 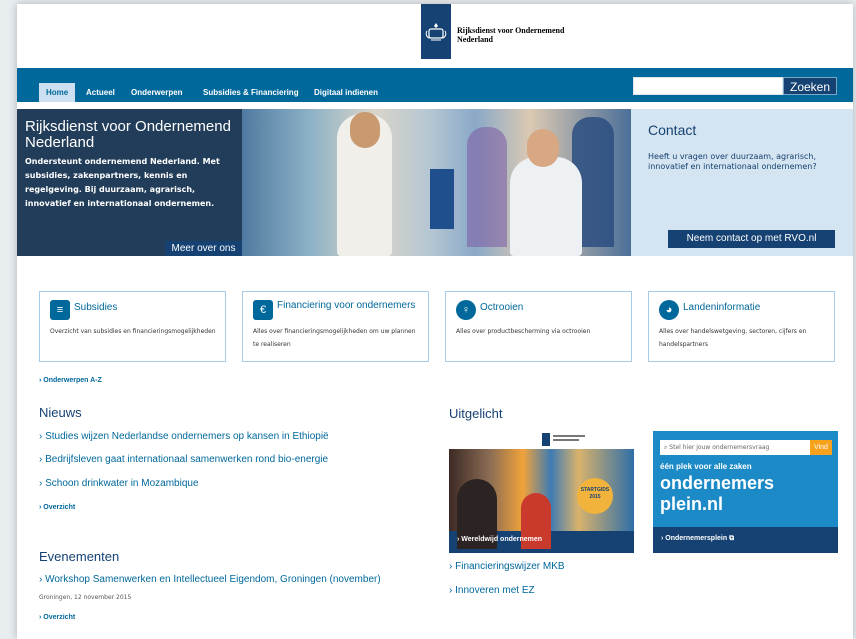 I want to click on organisation-name-line2: Nederland, so click(x=475, y=39).